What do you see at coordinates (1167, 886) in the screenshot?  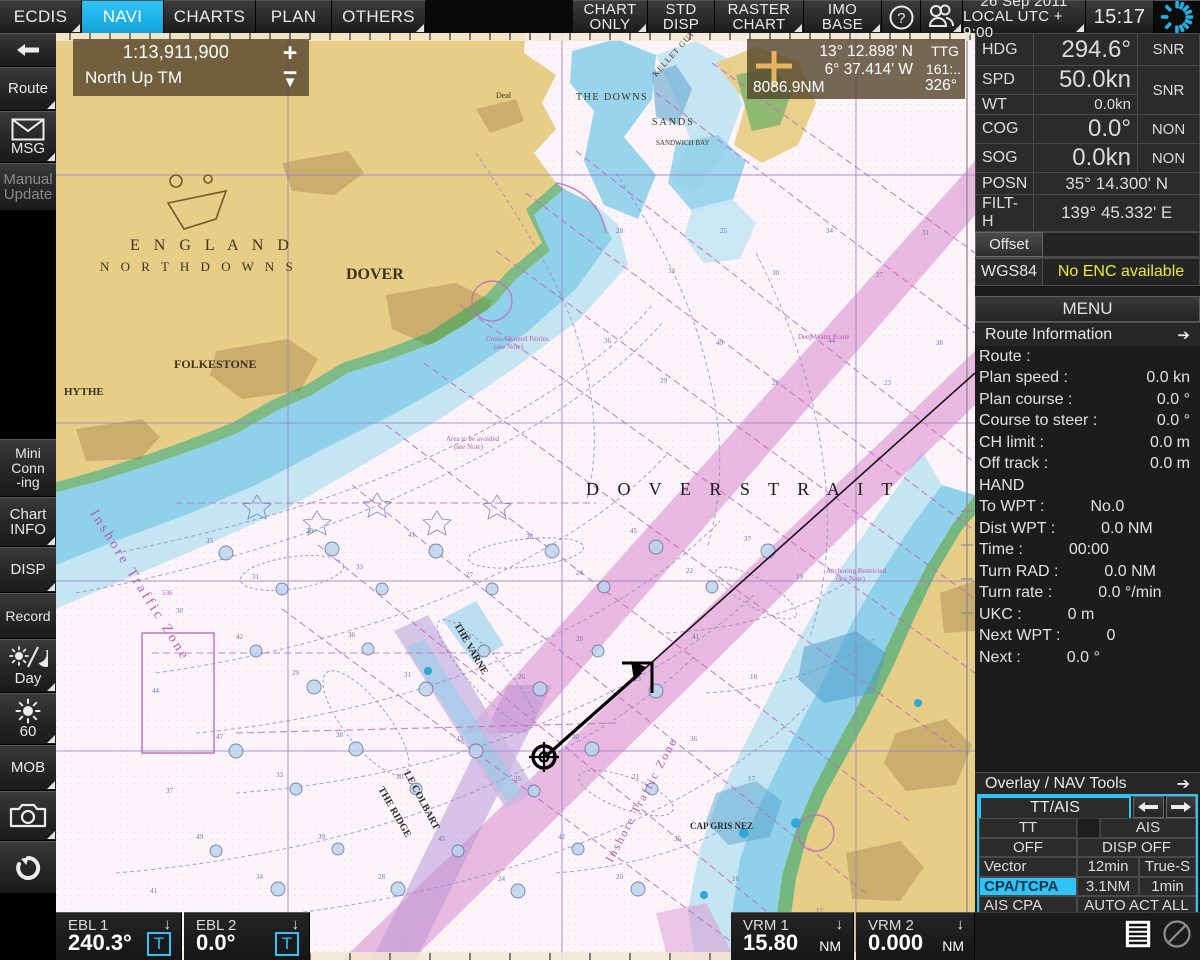 I see `tcpa-value: 1min` at bounding box center [1167, 886].